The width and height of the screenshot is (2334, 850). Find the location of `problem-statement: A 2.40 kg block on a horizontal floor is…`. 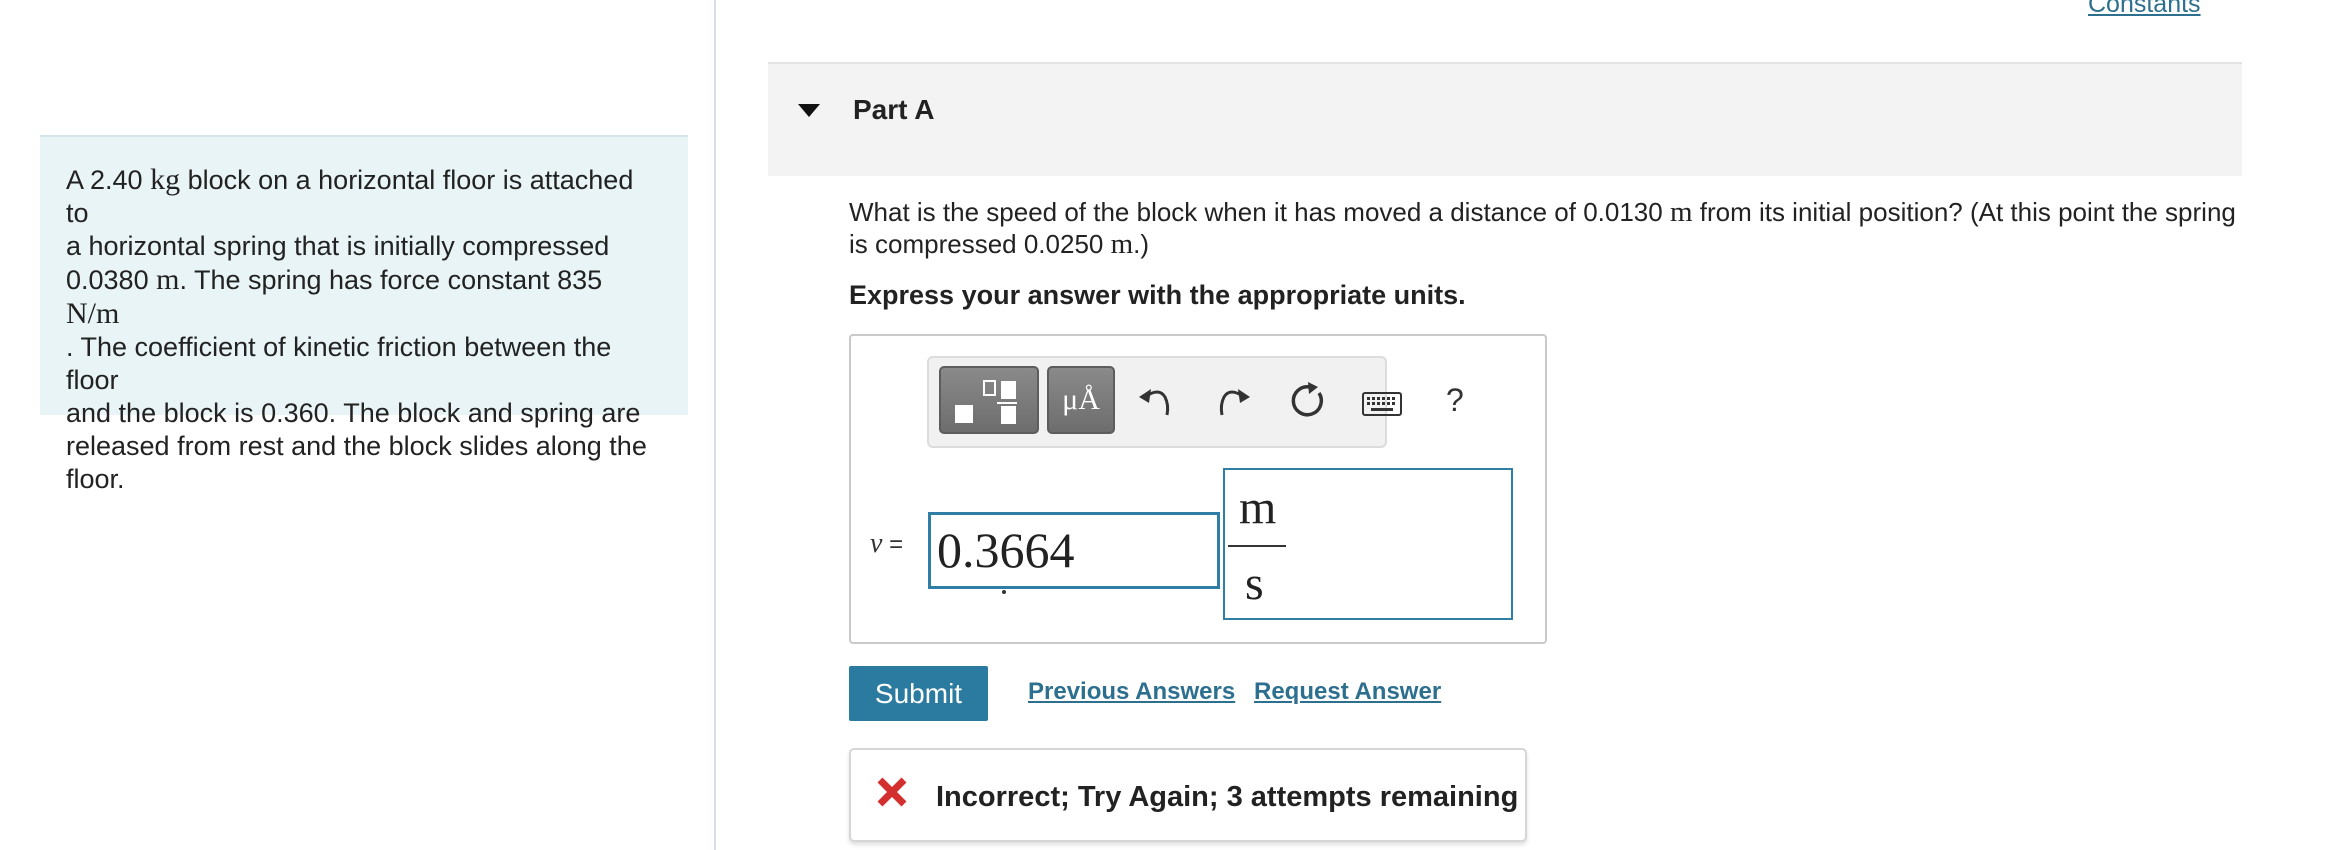

problem-statement: A 2.40 kg block on a horizontal floor is… is located at coordinates (364, 314).